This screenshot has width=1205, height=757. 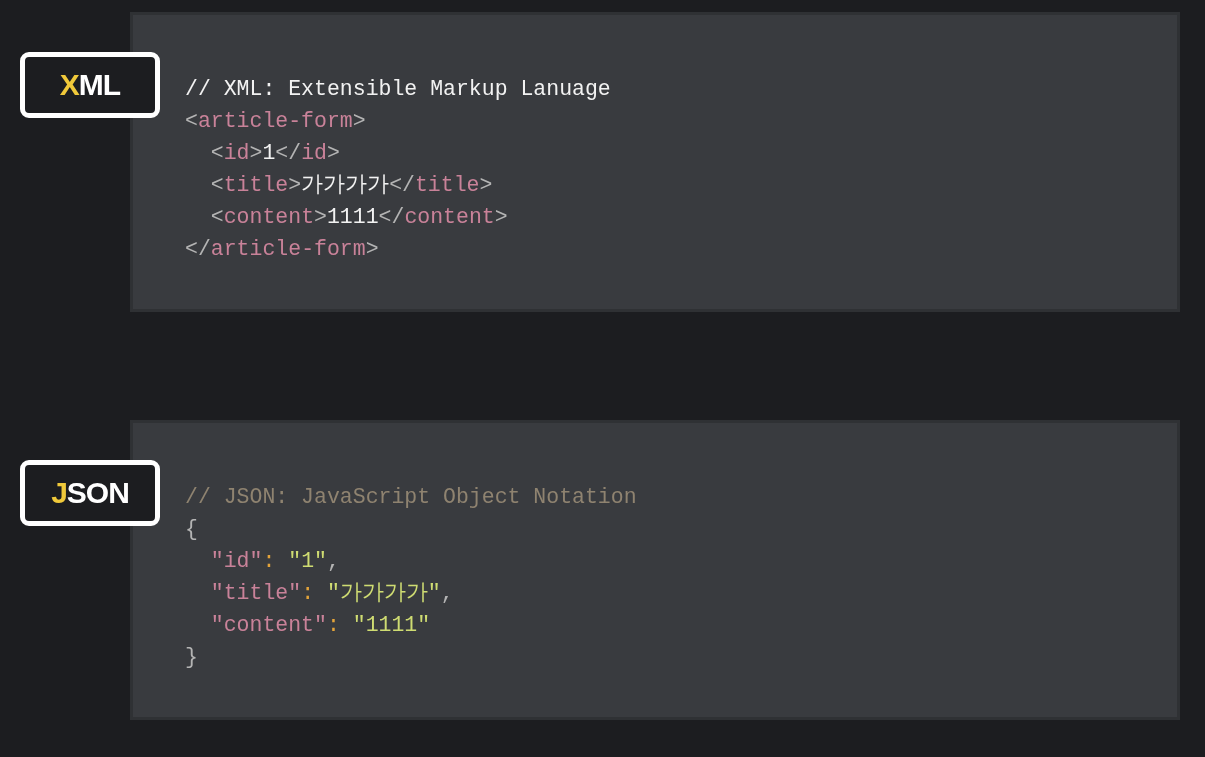 I want to click on code-line: <id>1</id>, so click(x=274, y=153).